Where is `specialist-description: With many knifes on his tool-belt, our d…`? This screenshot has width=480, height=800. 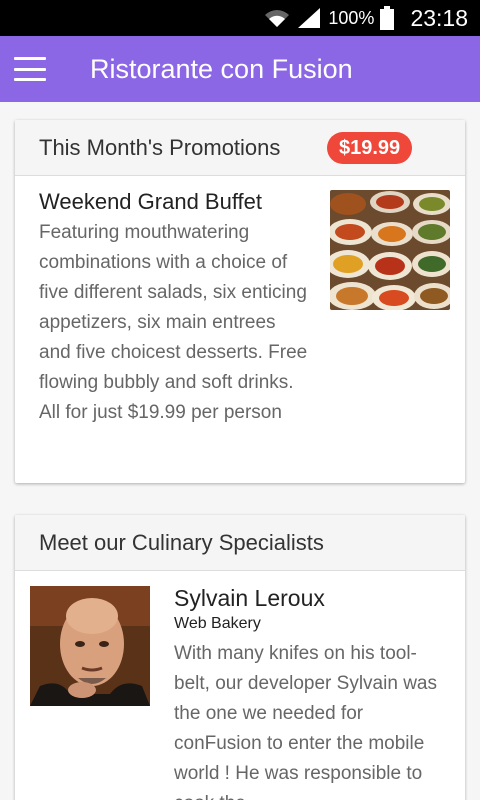 specialist-description: With many knifes on his tool-belt, our d… is located at coordinates (305, 721).